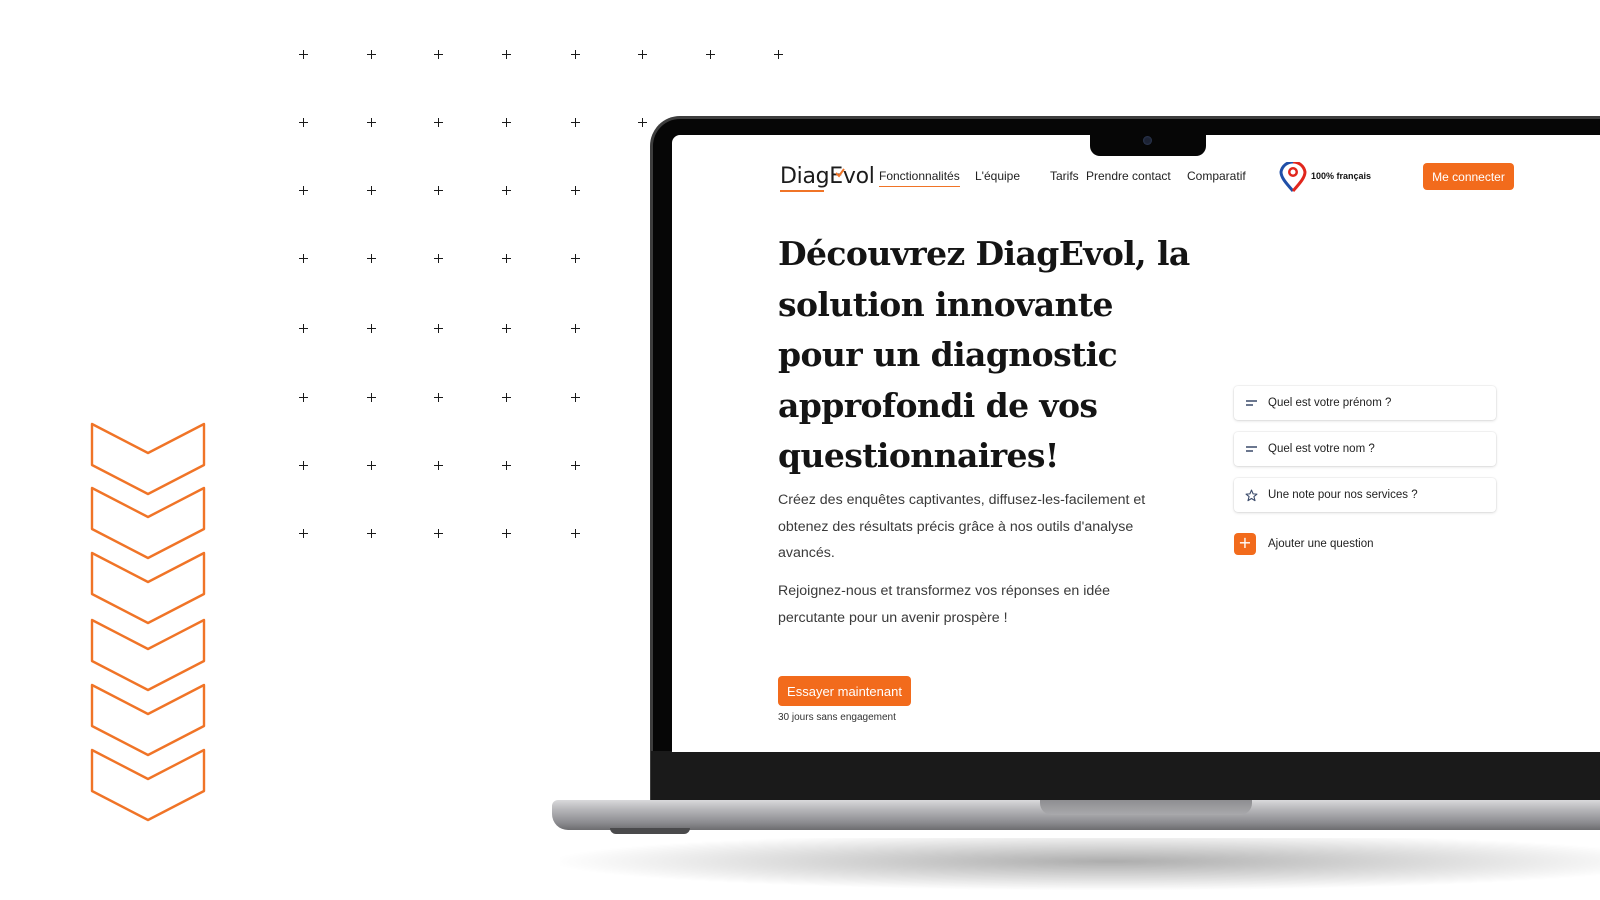 This screenshot has width=1600, height=900. I want to click on trial-note: 30 jours sans engagement, so click(837, 717).